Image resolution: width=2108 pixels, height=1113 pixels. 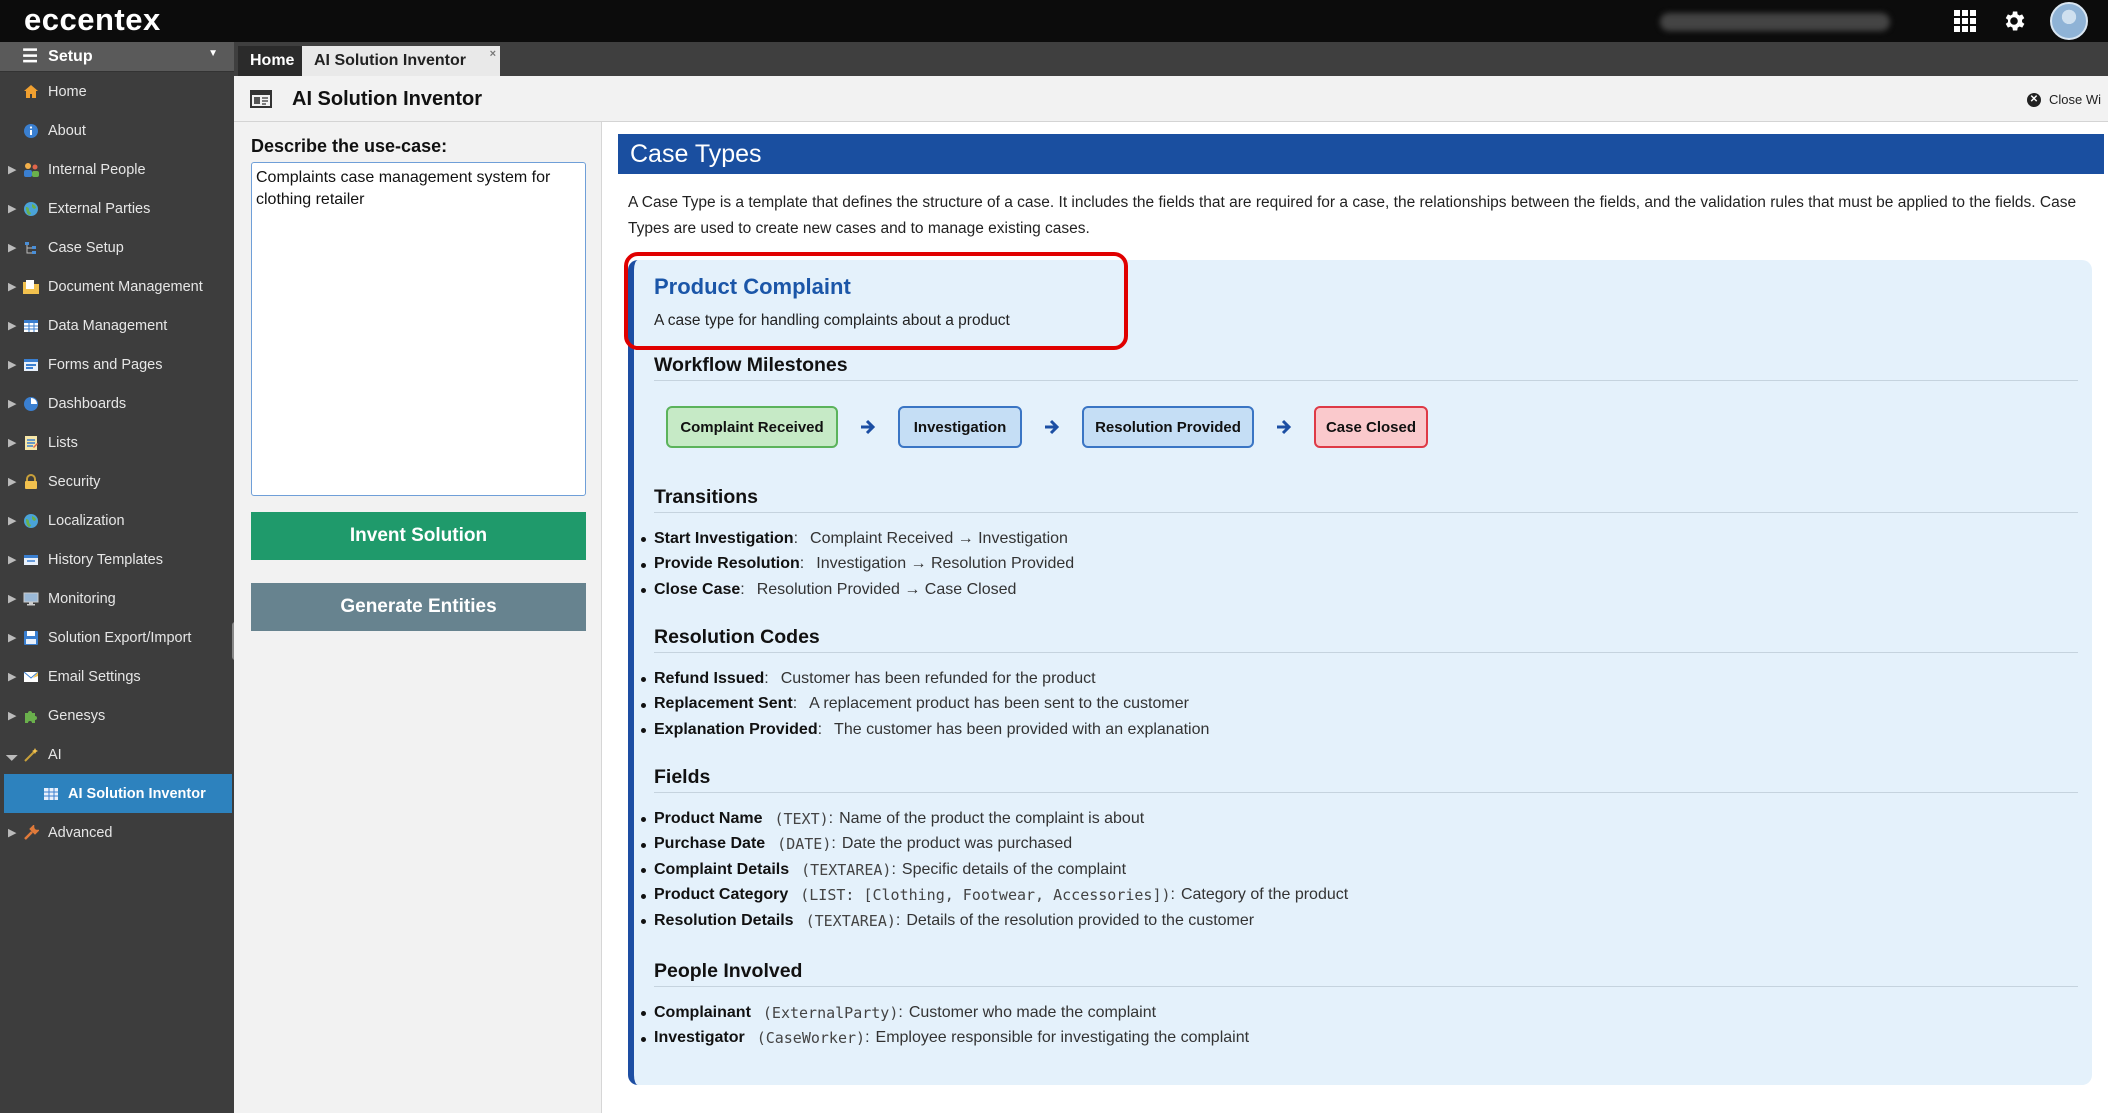 What do you see at coordinates (31, 92) in the screenshot?
I see `home-icon` at bounding box center [31, 92].